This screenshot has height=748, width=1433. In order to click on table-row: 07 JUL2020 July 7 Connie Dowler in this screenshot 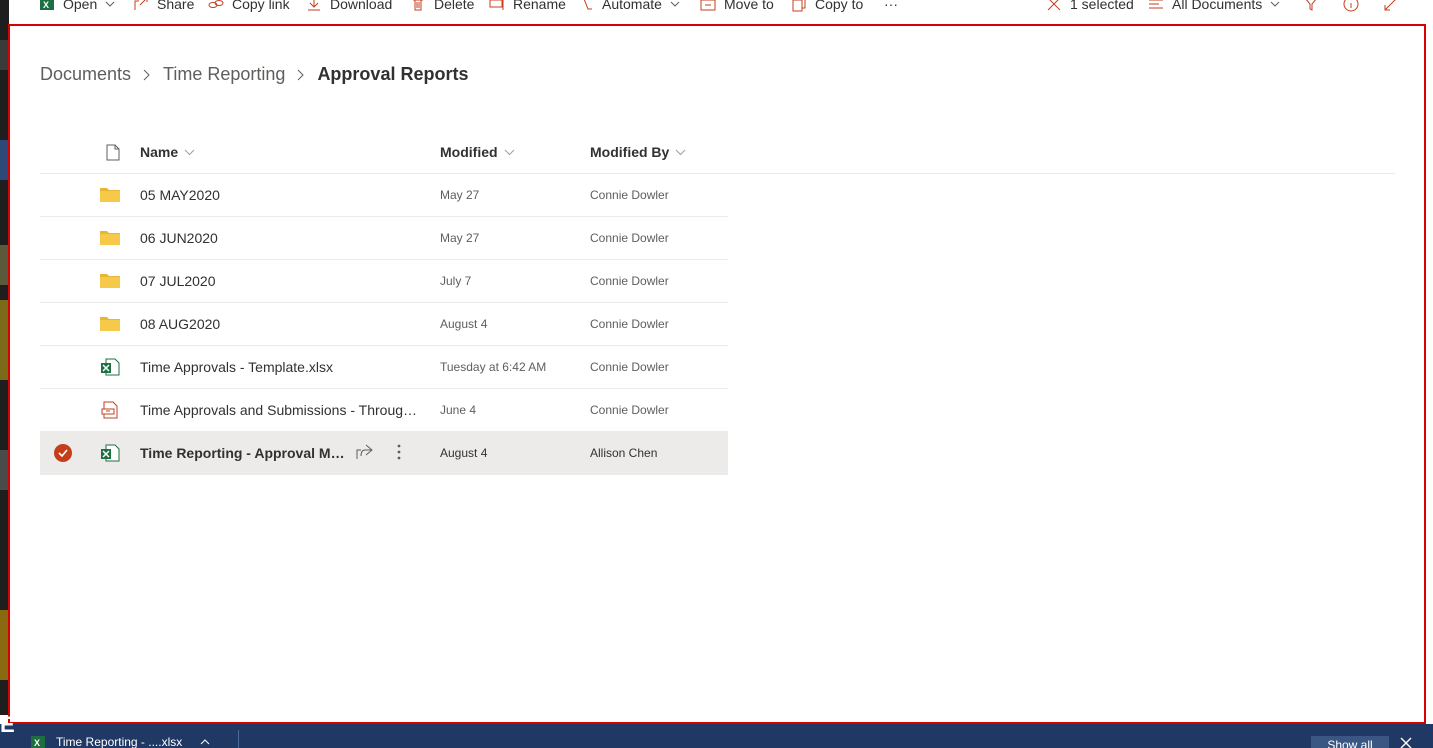, I will do `click(384, 281)`.